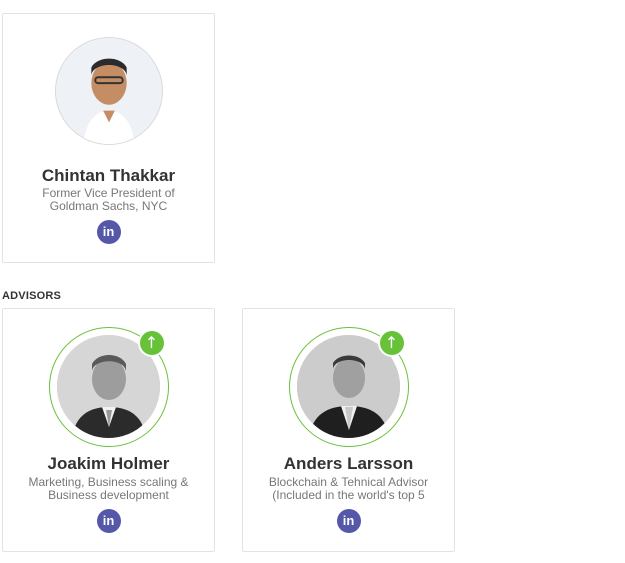  What do you see at coordinates (108, 175) in the screenshot?
I see `member-name: Chintan Thakkar` at bounding box center [108, 175].